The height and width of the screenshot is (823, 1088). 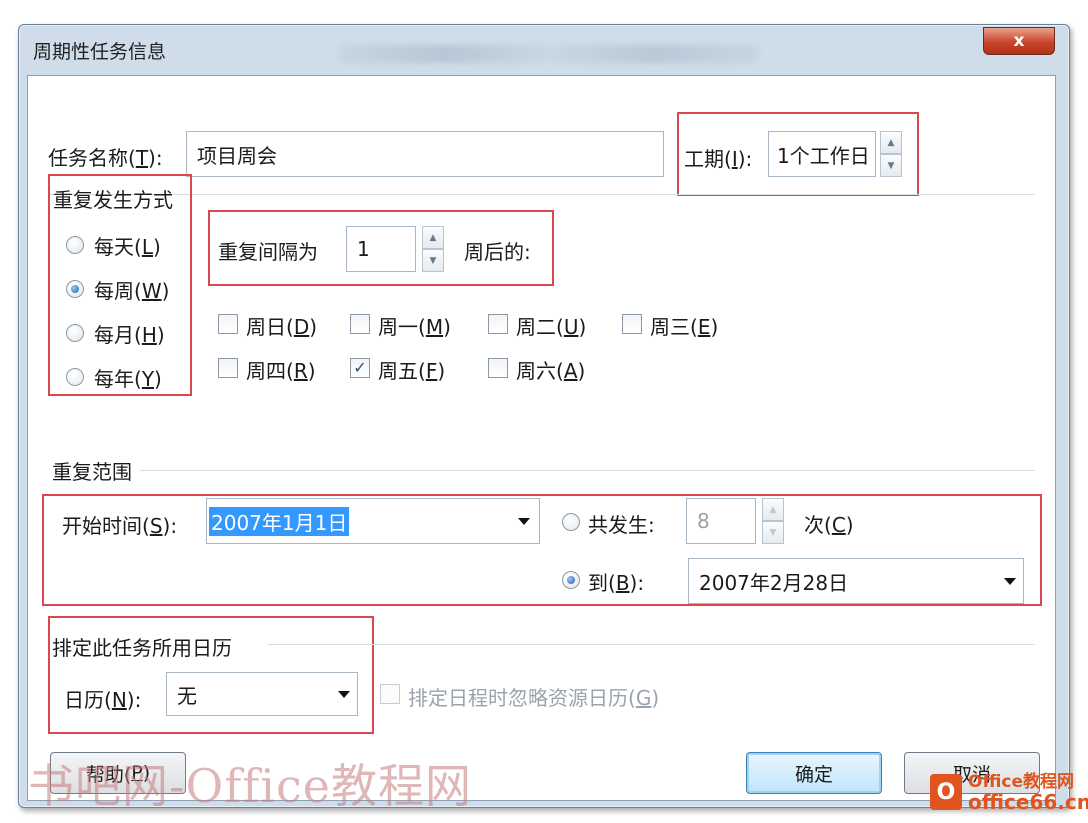 I want to click on wednesday-label: 周三(E), so click(x=684, y=327).